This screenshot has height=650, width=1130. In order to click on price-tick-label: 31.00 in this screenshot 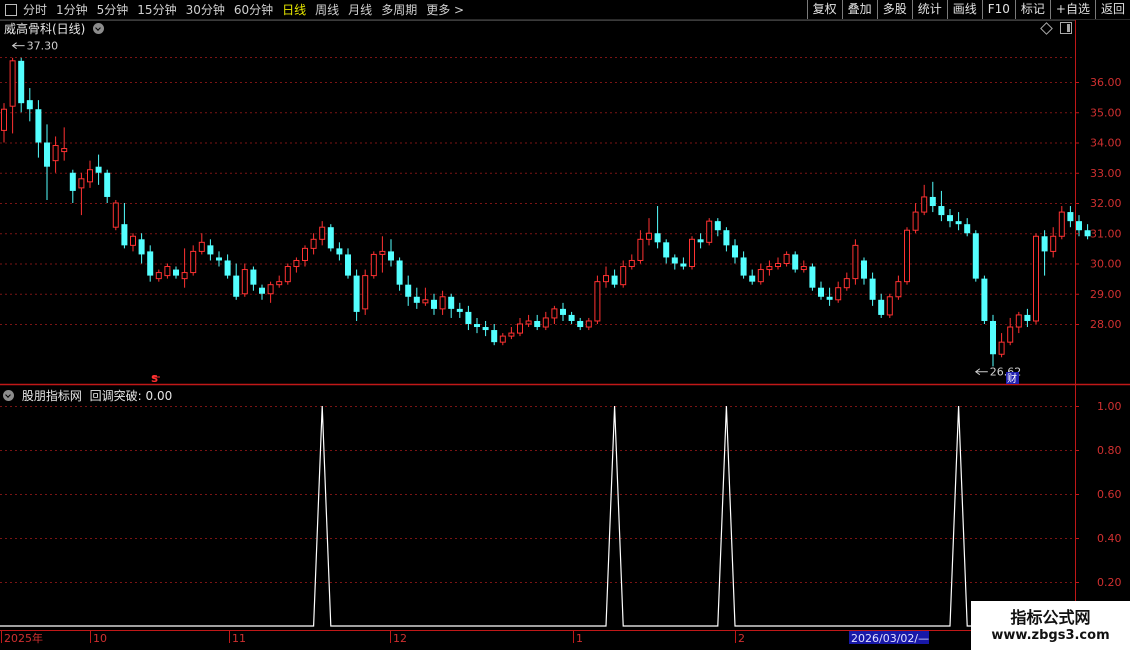, I will do `click(1106, 233)`.